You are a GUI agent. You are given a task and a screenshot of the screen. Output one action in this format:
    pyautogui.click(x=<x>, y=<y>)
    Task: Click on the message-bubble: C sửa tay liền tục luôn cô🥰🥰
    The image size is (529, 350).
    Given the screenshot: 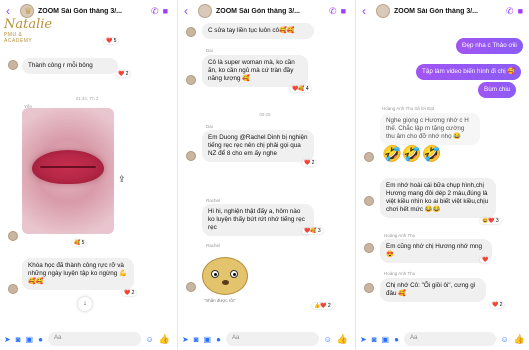 What is the action you would take?
    pyautogui.click(x=258, y=31)
    